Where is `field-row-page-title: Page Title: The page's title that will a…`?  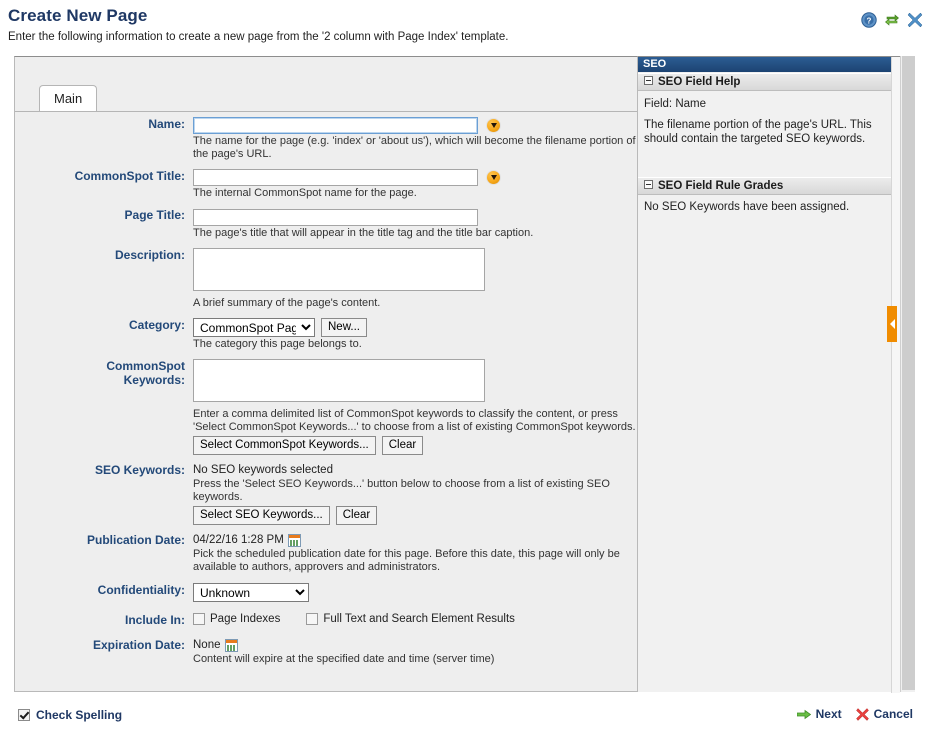
field-row-page-title: Page Title: The page's title that will a… is located at coordinates (326, 224).